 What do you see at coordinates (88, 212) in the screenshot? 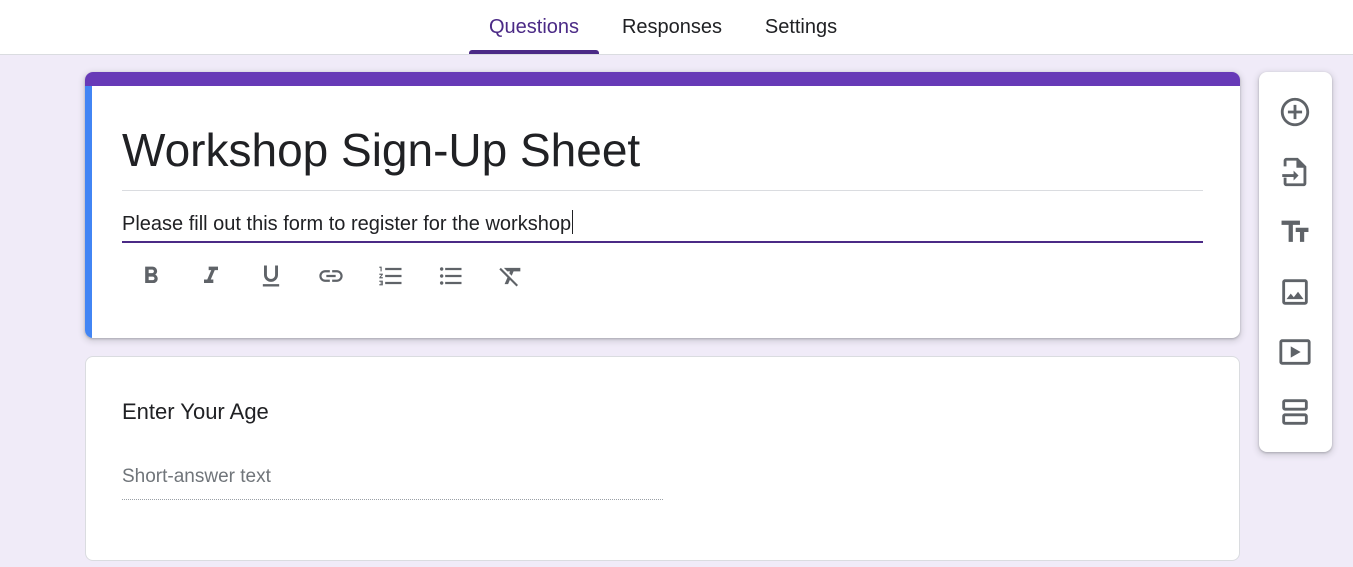
I see `focus-indicator` at bounding box center [88, 212].